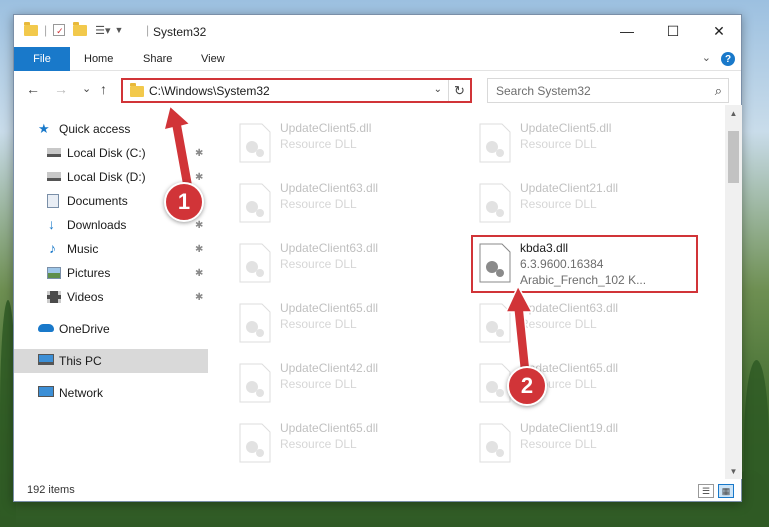  Describe the element at coordinates (111, 297) in the screenshot. I see `sidebar-item-videos: Videos ✱` at that location.